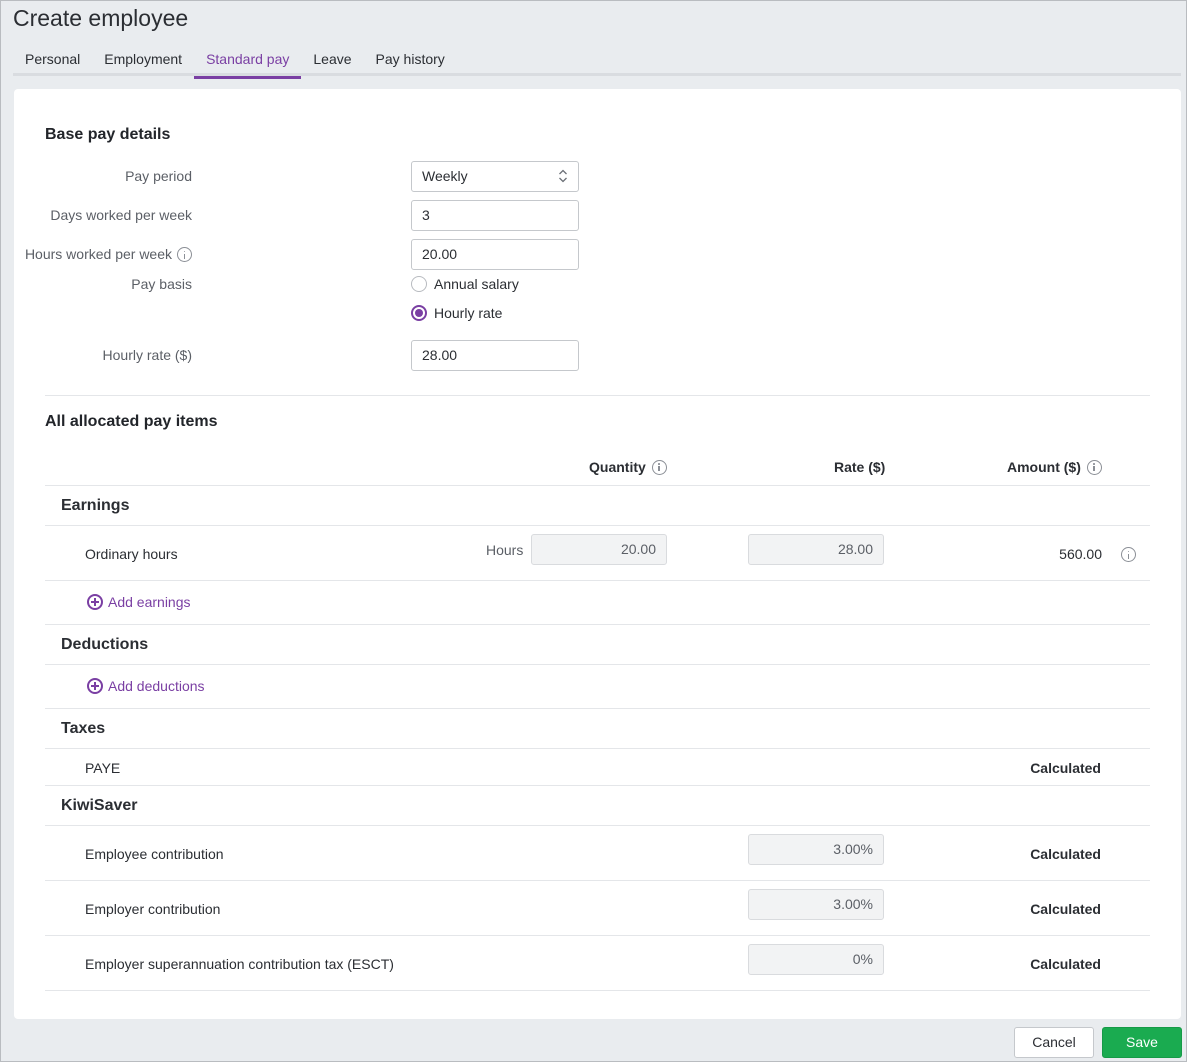 The height and width of the screenshot is (1062, 1187). I want to click on rate-input: 28.00, so click(816, 549).